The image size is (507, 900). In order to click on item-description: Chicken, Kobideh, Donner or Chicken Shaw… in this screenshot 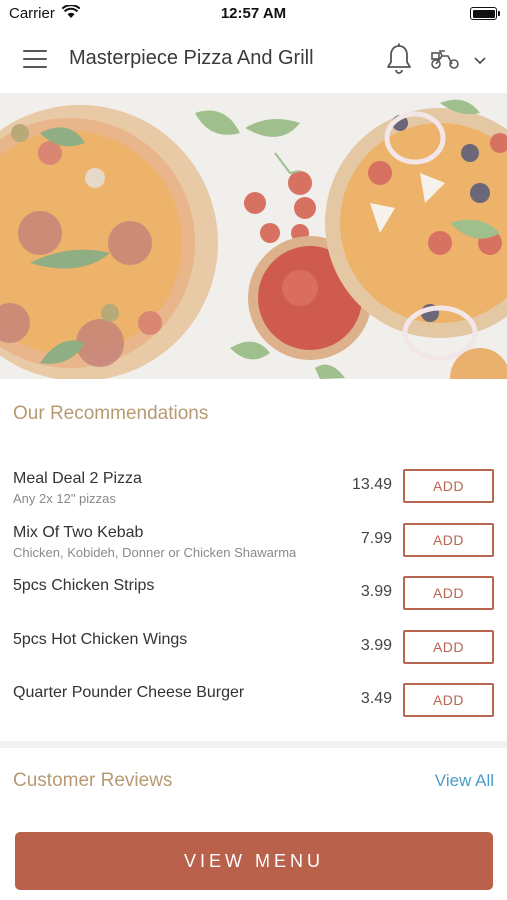, I will do `click(155, 552)`.